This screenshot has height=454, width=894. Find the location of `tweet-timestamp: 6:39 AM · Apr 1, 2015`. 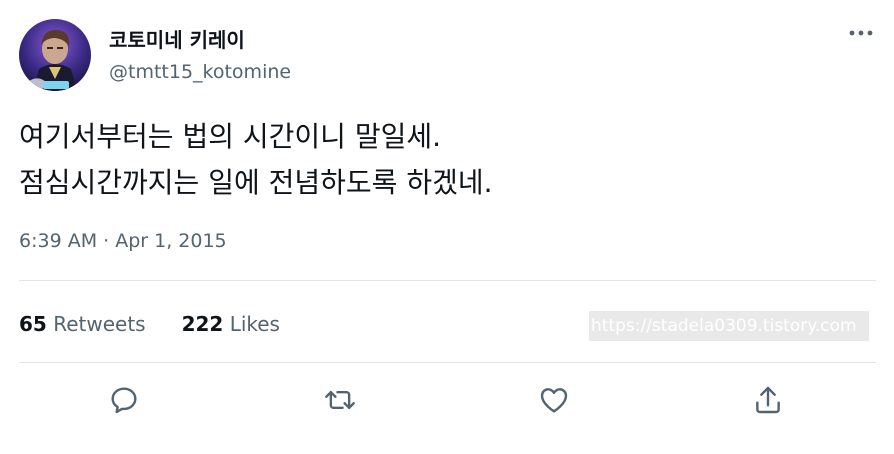

tweet-timestamp: 6:39 AM · Apr 1, 2015 is located at coordinates (123, 241).